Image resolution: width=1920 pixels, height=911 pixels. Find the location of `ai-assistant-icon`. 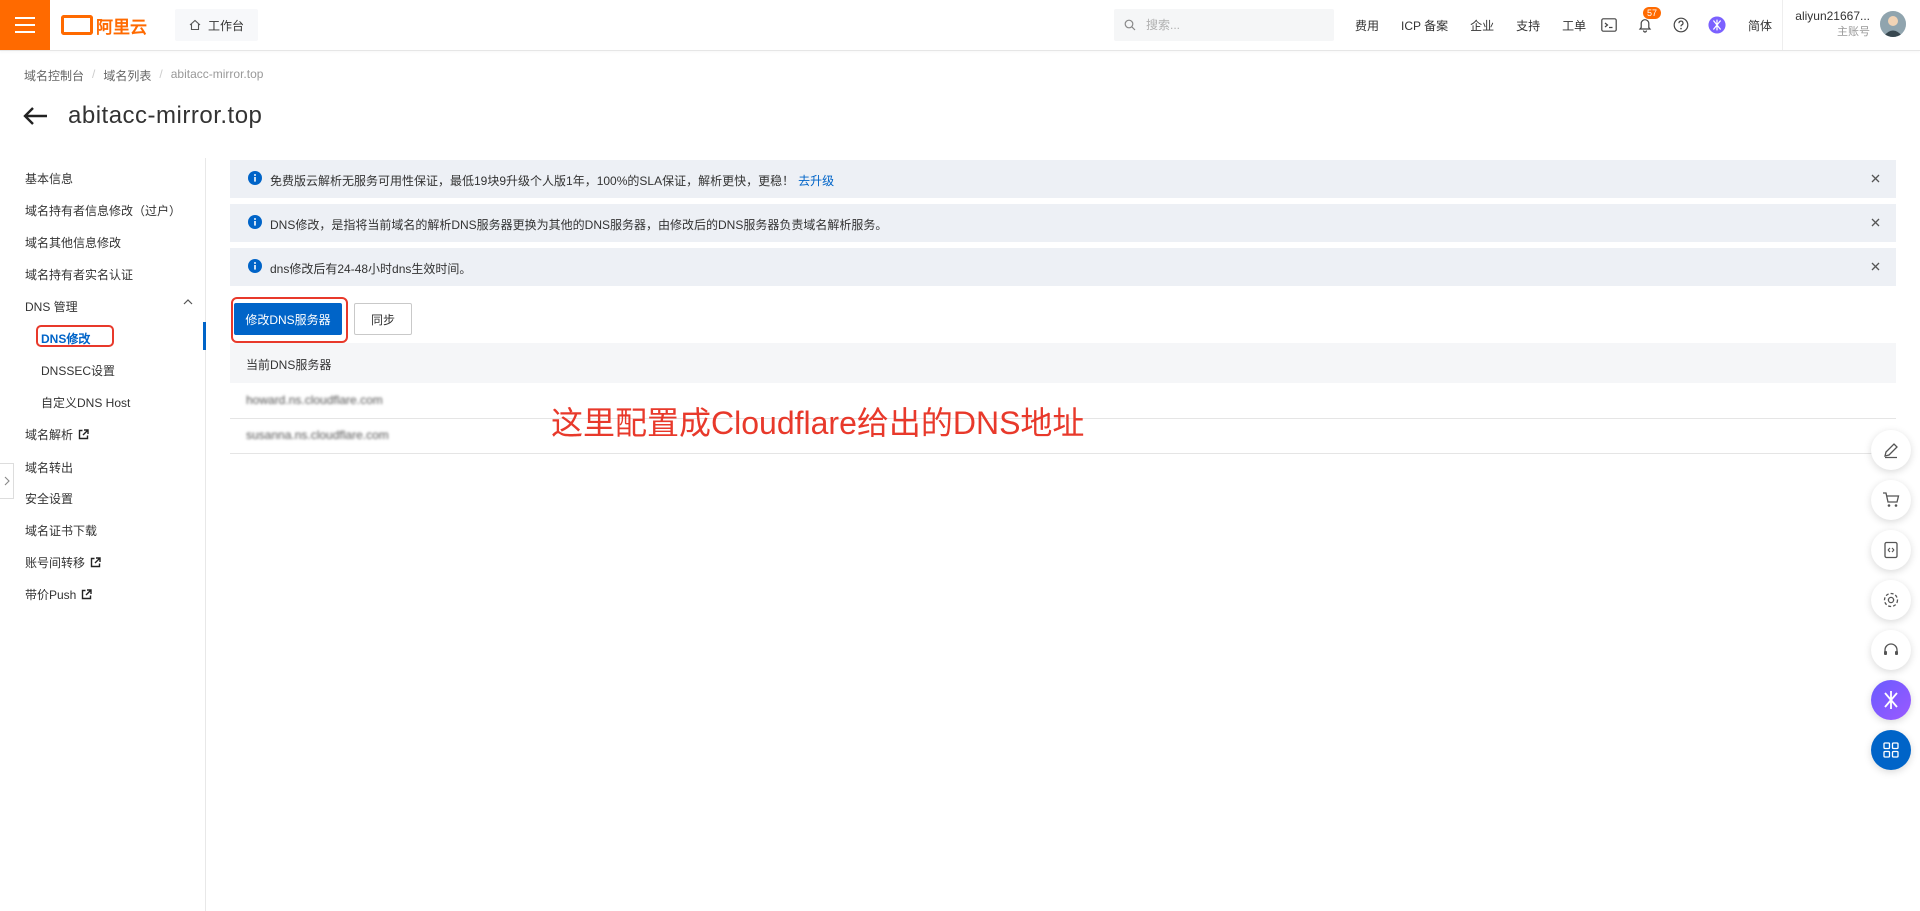

ai-assistant-icon is located at coordinates (1717, 25).